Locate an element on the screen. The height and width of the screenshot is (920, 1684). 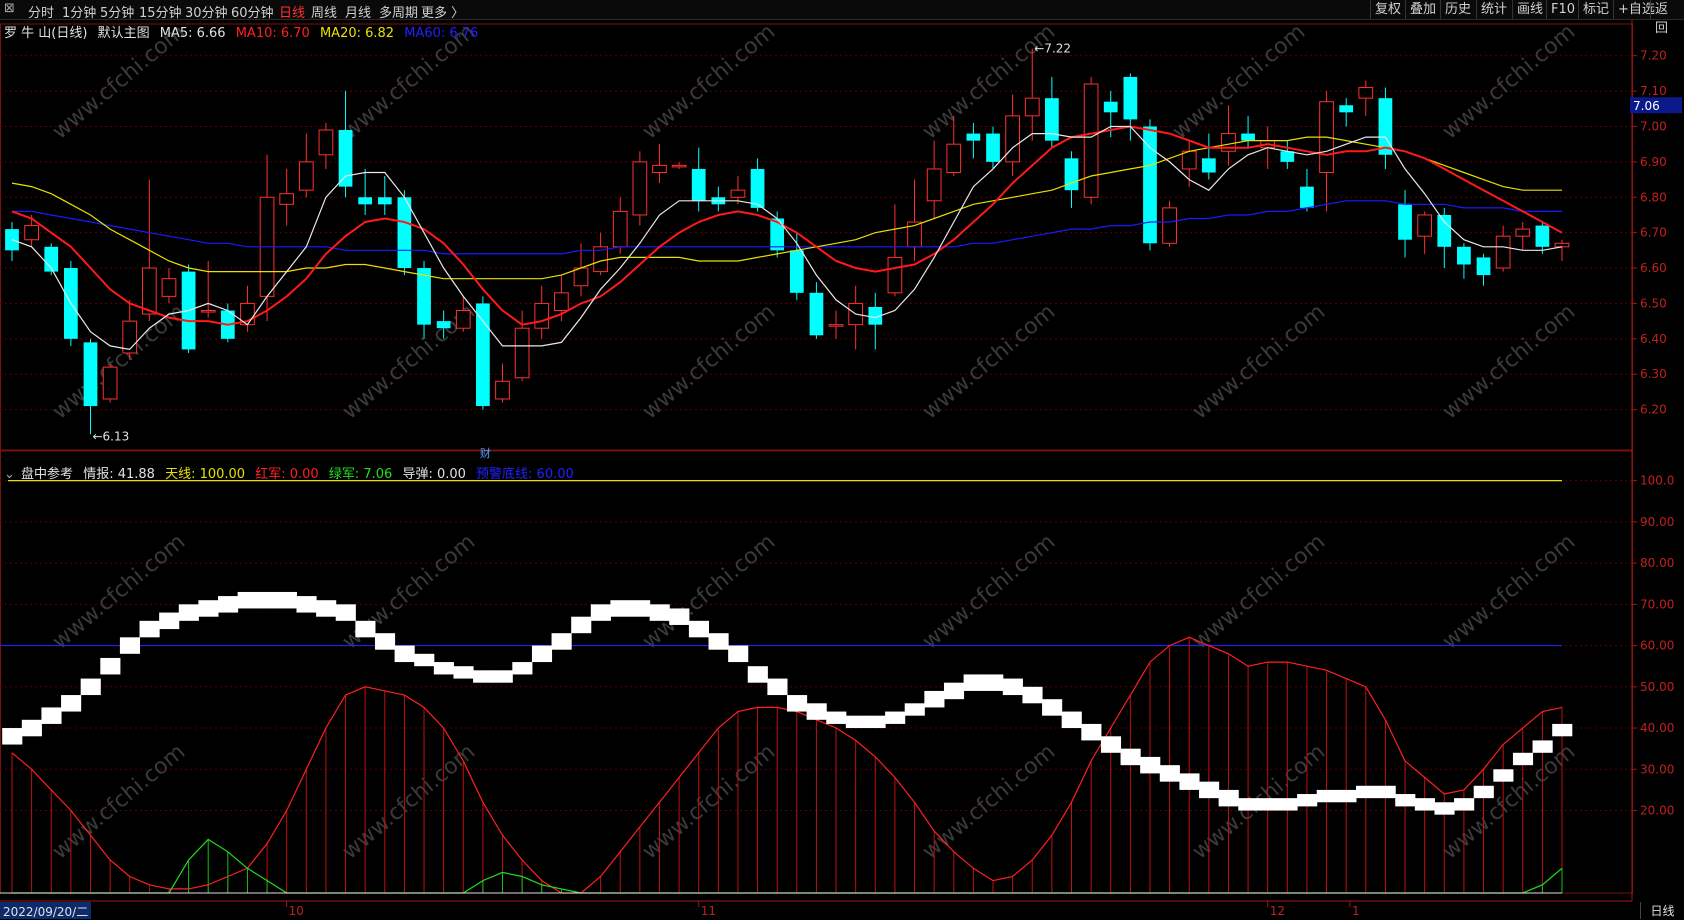
y-tick-label: 7.10 is located at coordinates (1653, 91).